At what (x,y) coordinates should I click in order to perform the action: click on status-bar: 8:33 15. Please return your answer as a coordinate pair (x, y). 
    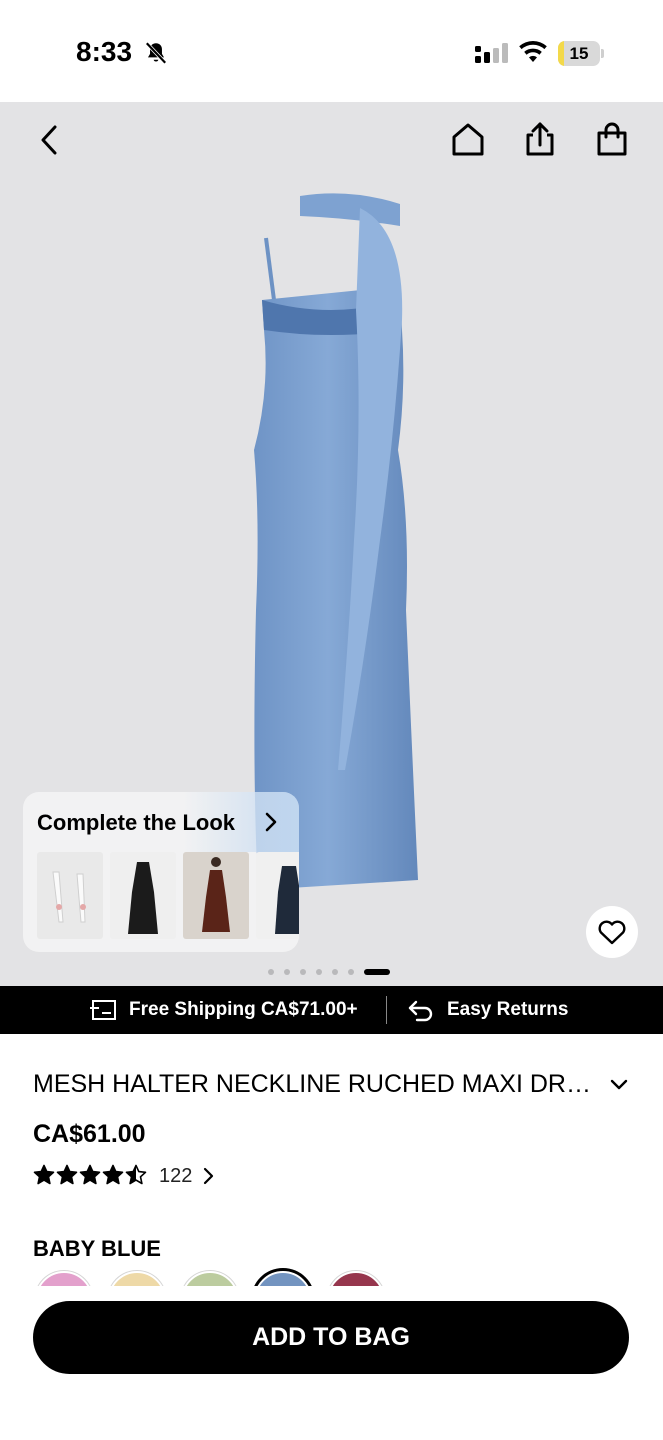
    Looking at the image, I should click on (331, 51).